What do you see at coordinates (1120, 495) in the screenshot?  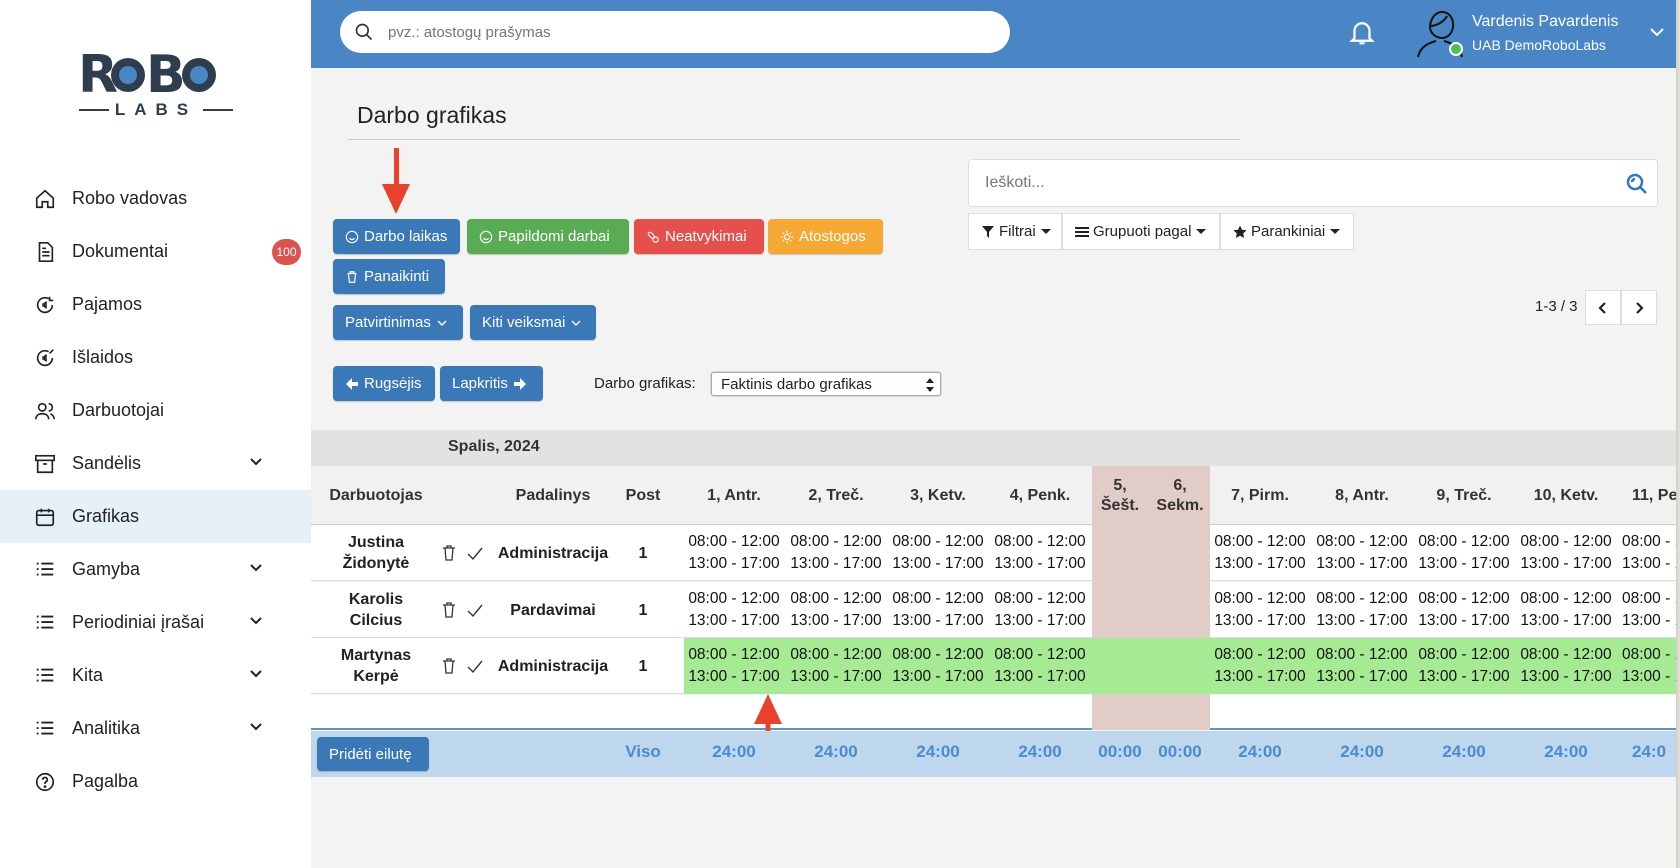 I see `header-day-5: 5, Šešt.` at bounding box center [1120, 495].